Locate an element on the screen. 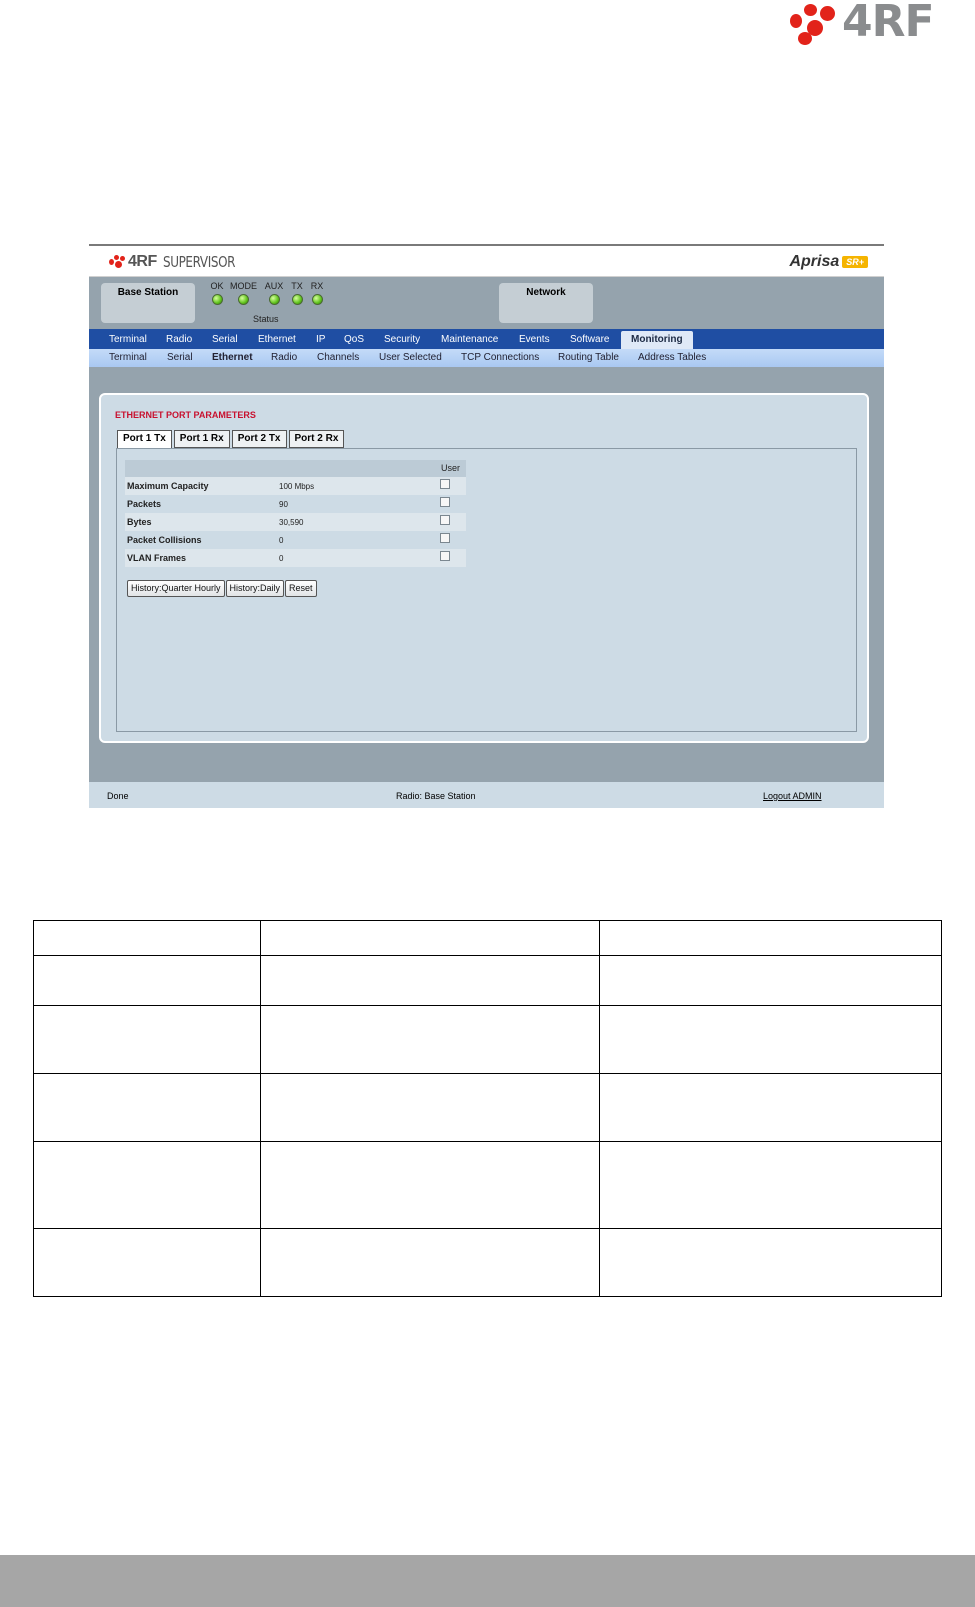 The image size is (975, 1607). led-aux: AUX is located at coordinates (274, 293).